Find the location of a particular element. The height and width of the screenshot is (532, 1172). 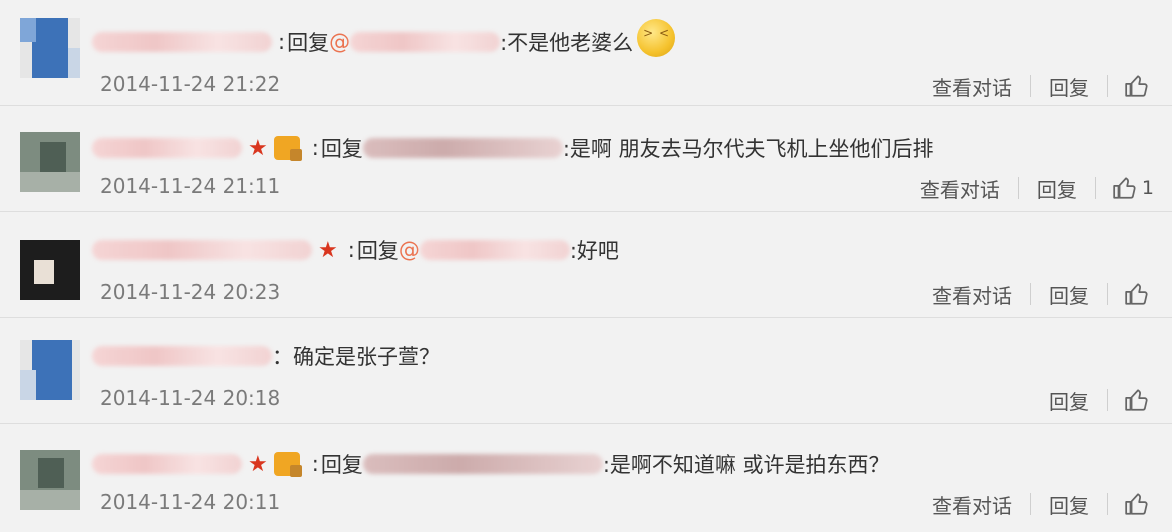

comment-line: ★ : 回复 @ :好吧 is located at coordinates (355, 250).